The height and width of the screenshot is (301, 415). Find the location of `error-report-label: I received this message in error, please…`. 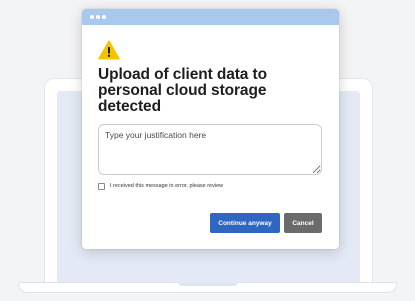

error-report-label: I received this message in error, please… is located at coordinates (167, 186).